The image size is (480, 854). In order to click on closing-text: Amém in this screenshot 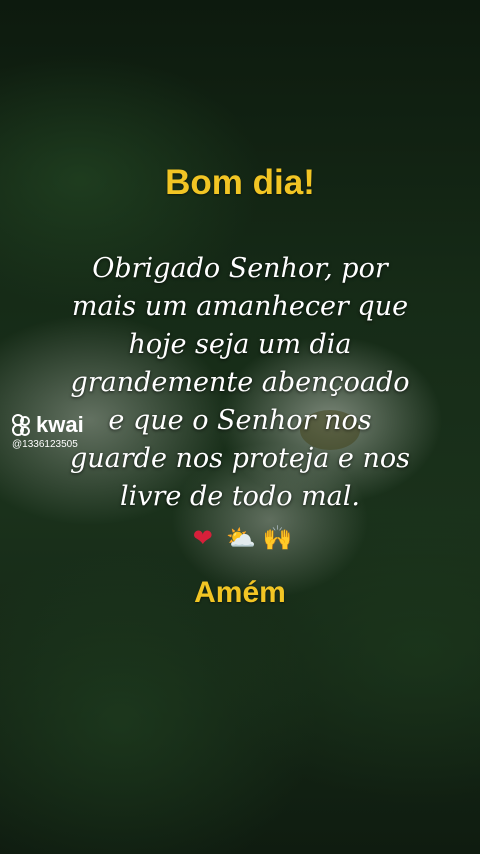, I will do `click(240, 592)`.